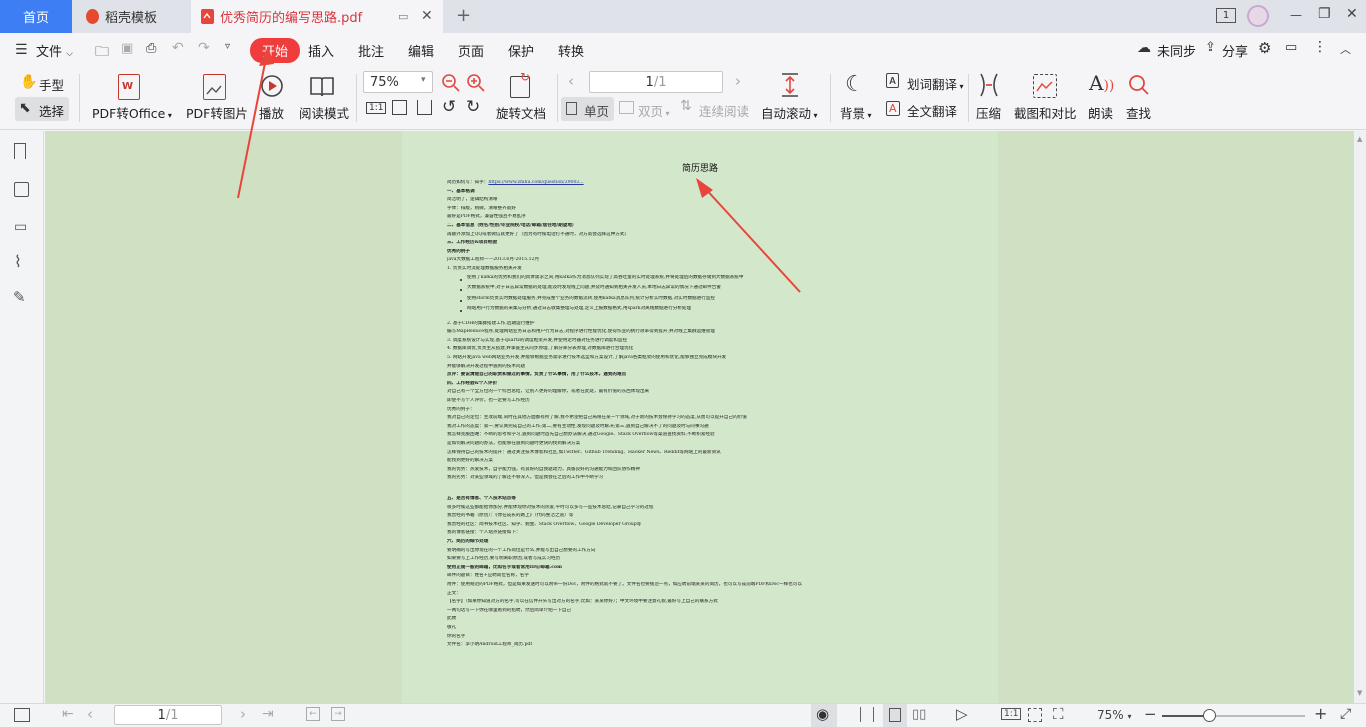 This screenshot has width=1366, height=727. I want to click on bookmark-icon, so click(20, 151).